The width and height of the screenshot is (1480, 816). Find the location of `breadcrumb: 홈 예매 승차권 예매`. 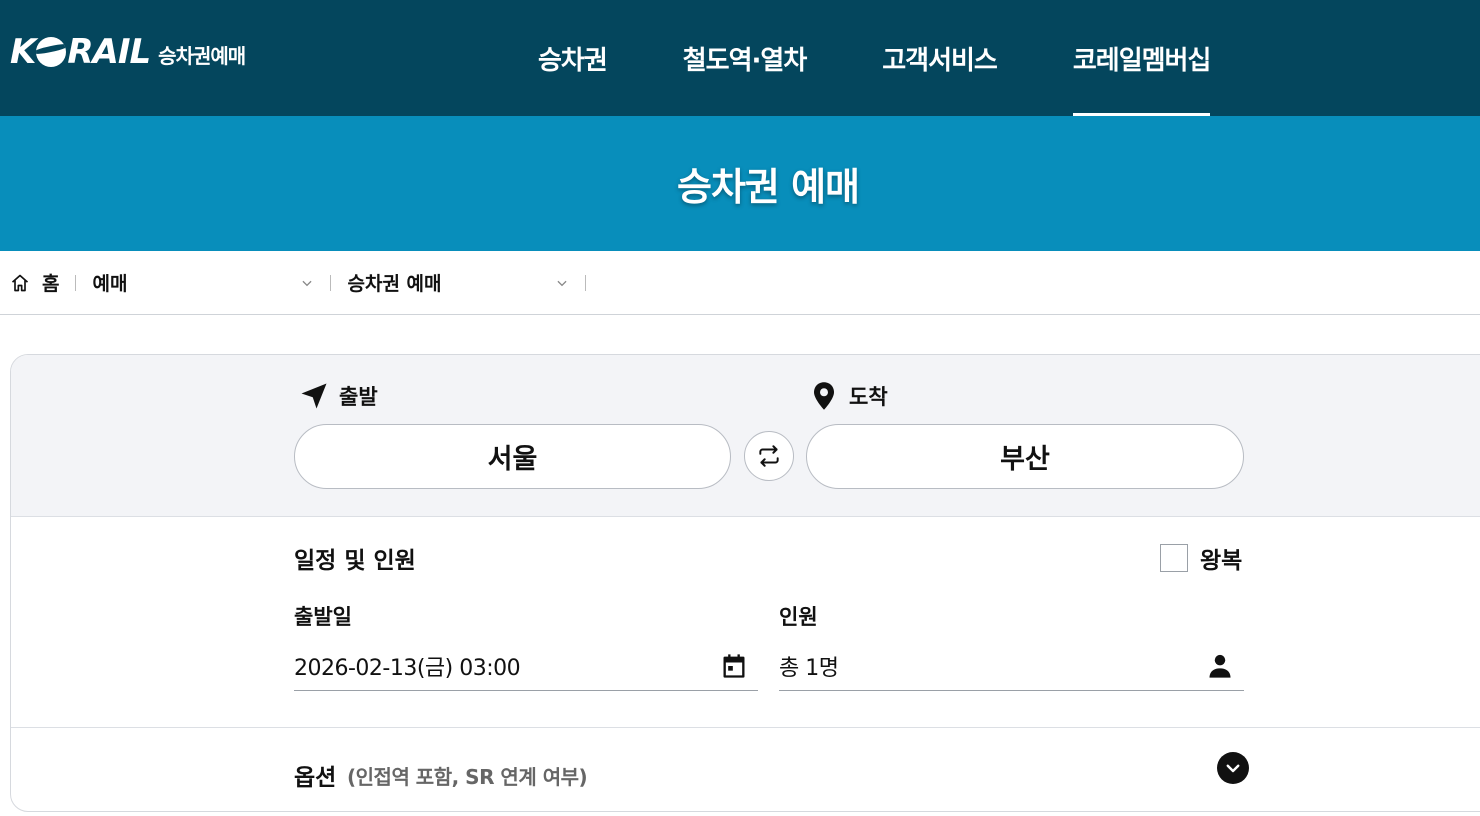

breadcrumb: 홈 예매 승차권 예매 is located at coordinates (740, 283).